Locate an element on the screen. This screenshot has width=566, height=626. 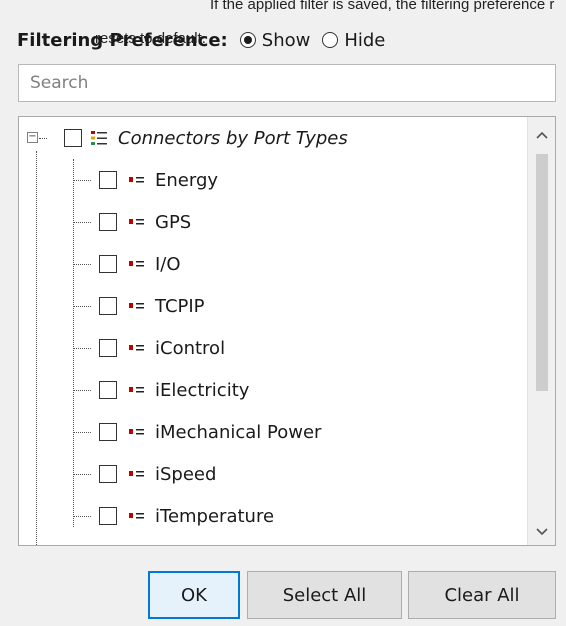
vertical-scrollbar is located at coordinates (541, 331).